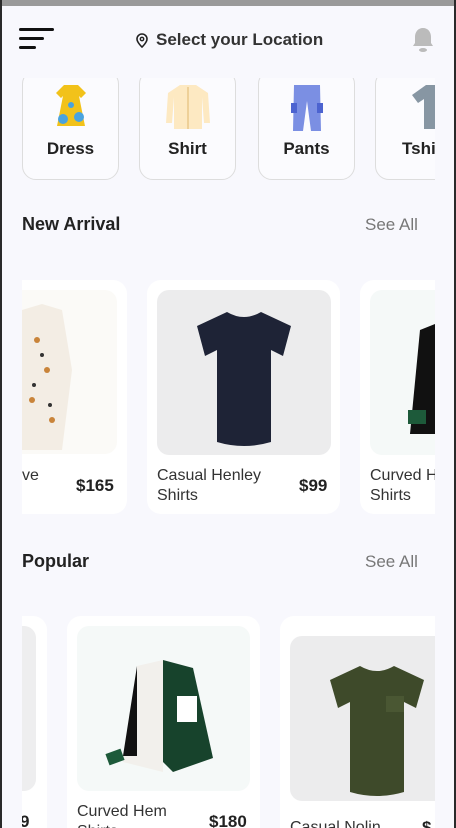  I want to click on product-name: Curved H Shirts, so click(402, 485).